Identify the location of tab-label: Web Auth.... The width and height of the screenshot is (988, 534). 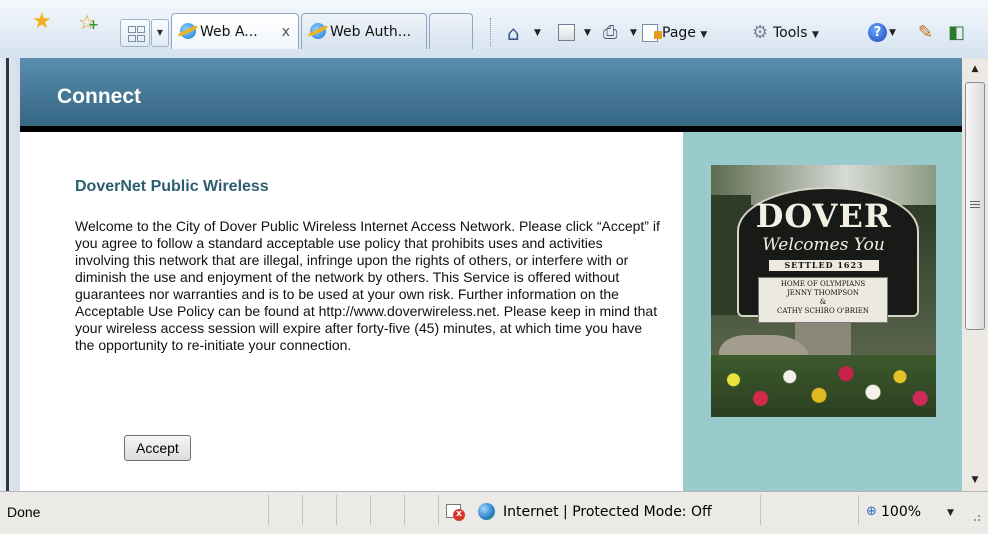
(371, 32).